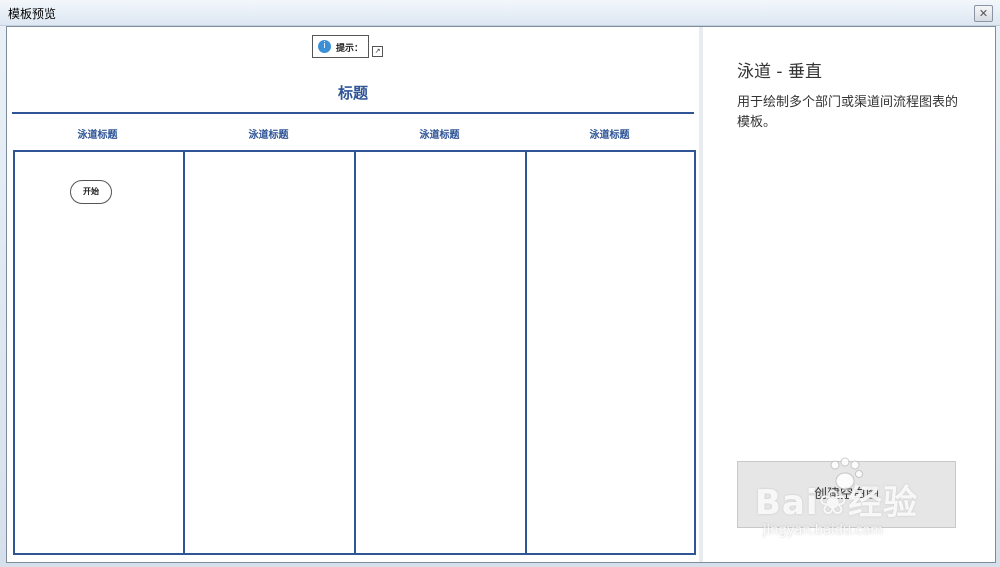 This screenshot has width=1000, height=567. Describe the element at coordinates (848, 112) in the screenshot. I see `template-description: 用于绘制多个部门或渠道间流程图表的模板。` at that location.